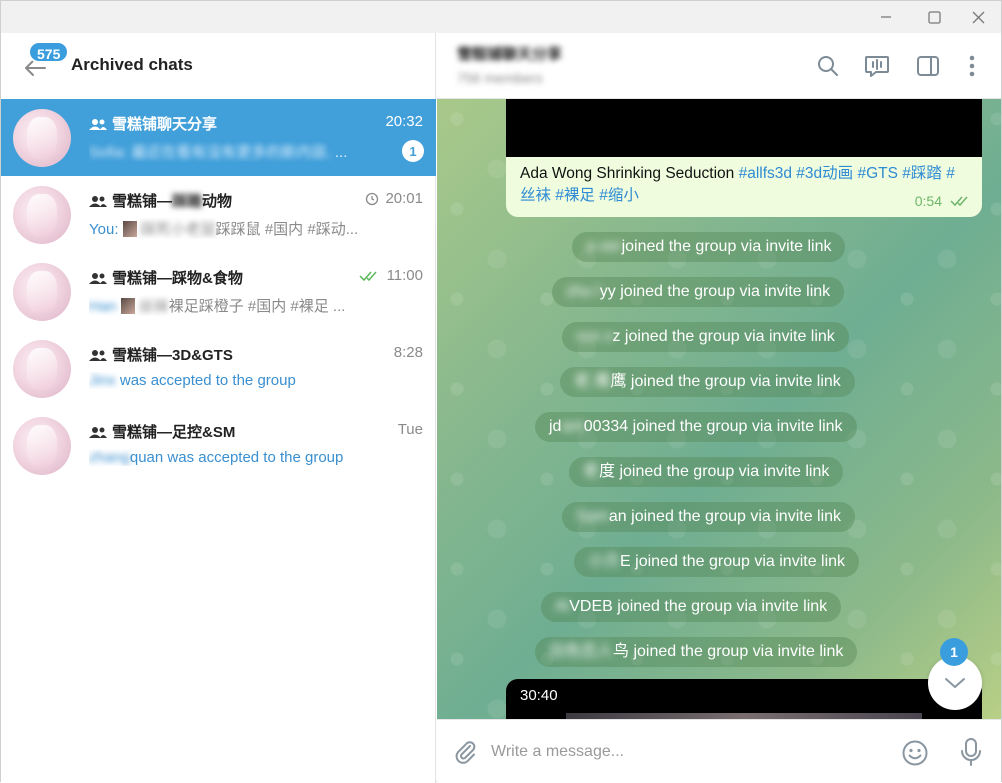 This screenshot has height=783, width=1002. I want to click on service-message: xxx xz joined the group via invite link, so click(705, 337).